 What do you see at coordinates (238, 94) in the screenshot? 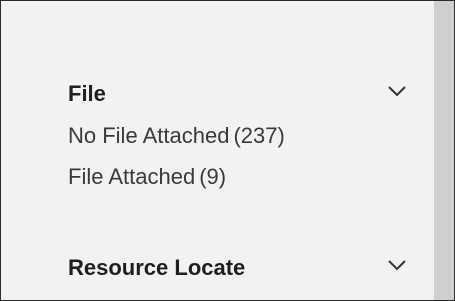
I see `filter-section-header-file: File` at bounding box center [238, 94].